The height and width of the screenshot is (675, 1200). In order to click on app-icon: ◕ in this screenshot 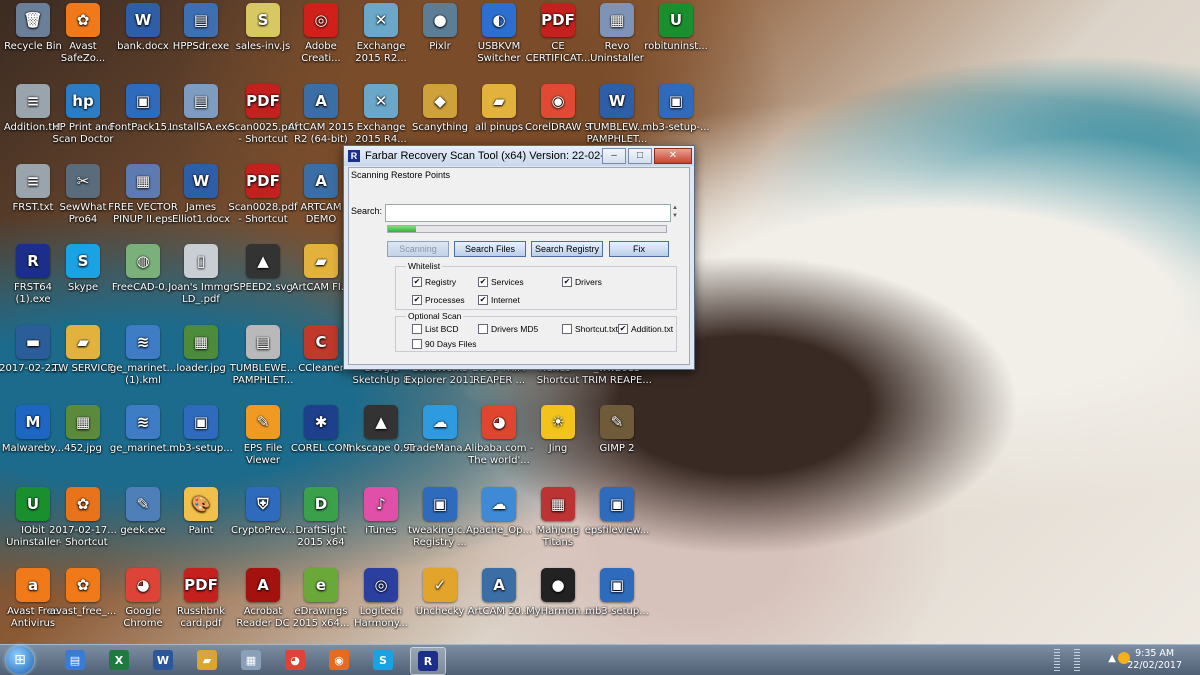, I will do `click(143, 585)`.